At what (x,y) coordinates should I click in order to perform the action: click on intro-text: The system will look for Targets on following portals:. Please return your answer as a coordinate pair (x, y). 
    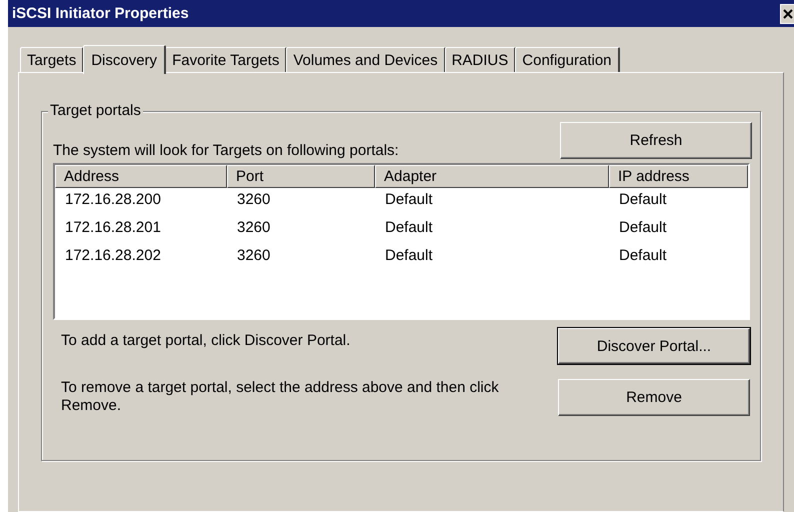
    Looking at the image, I should click on (226, 150).